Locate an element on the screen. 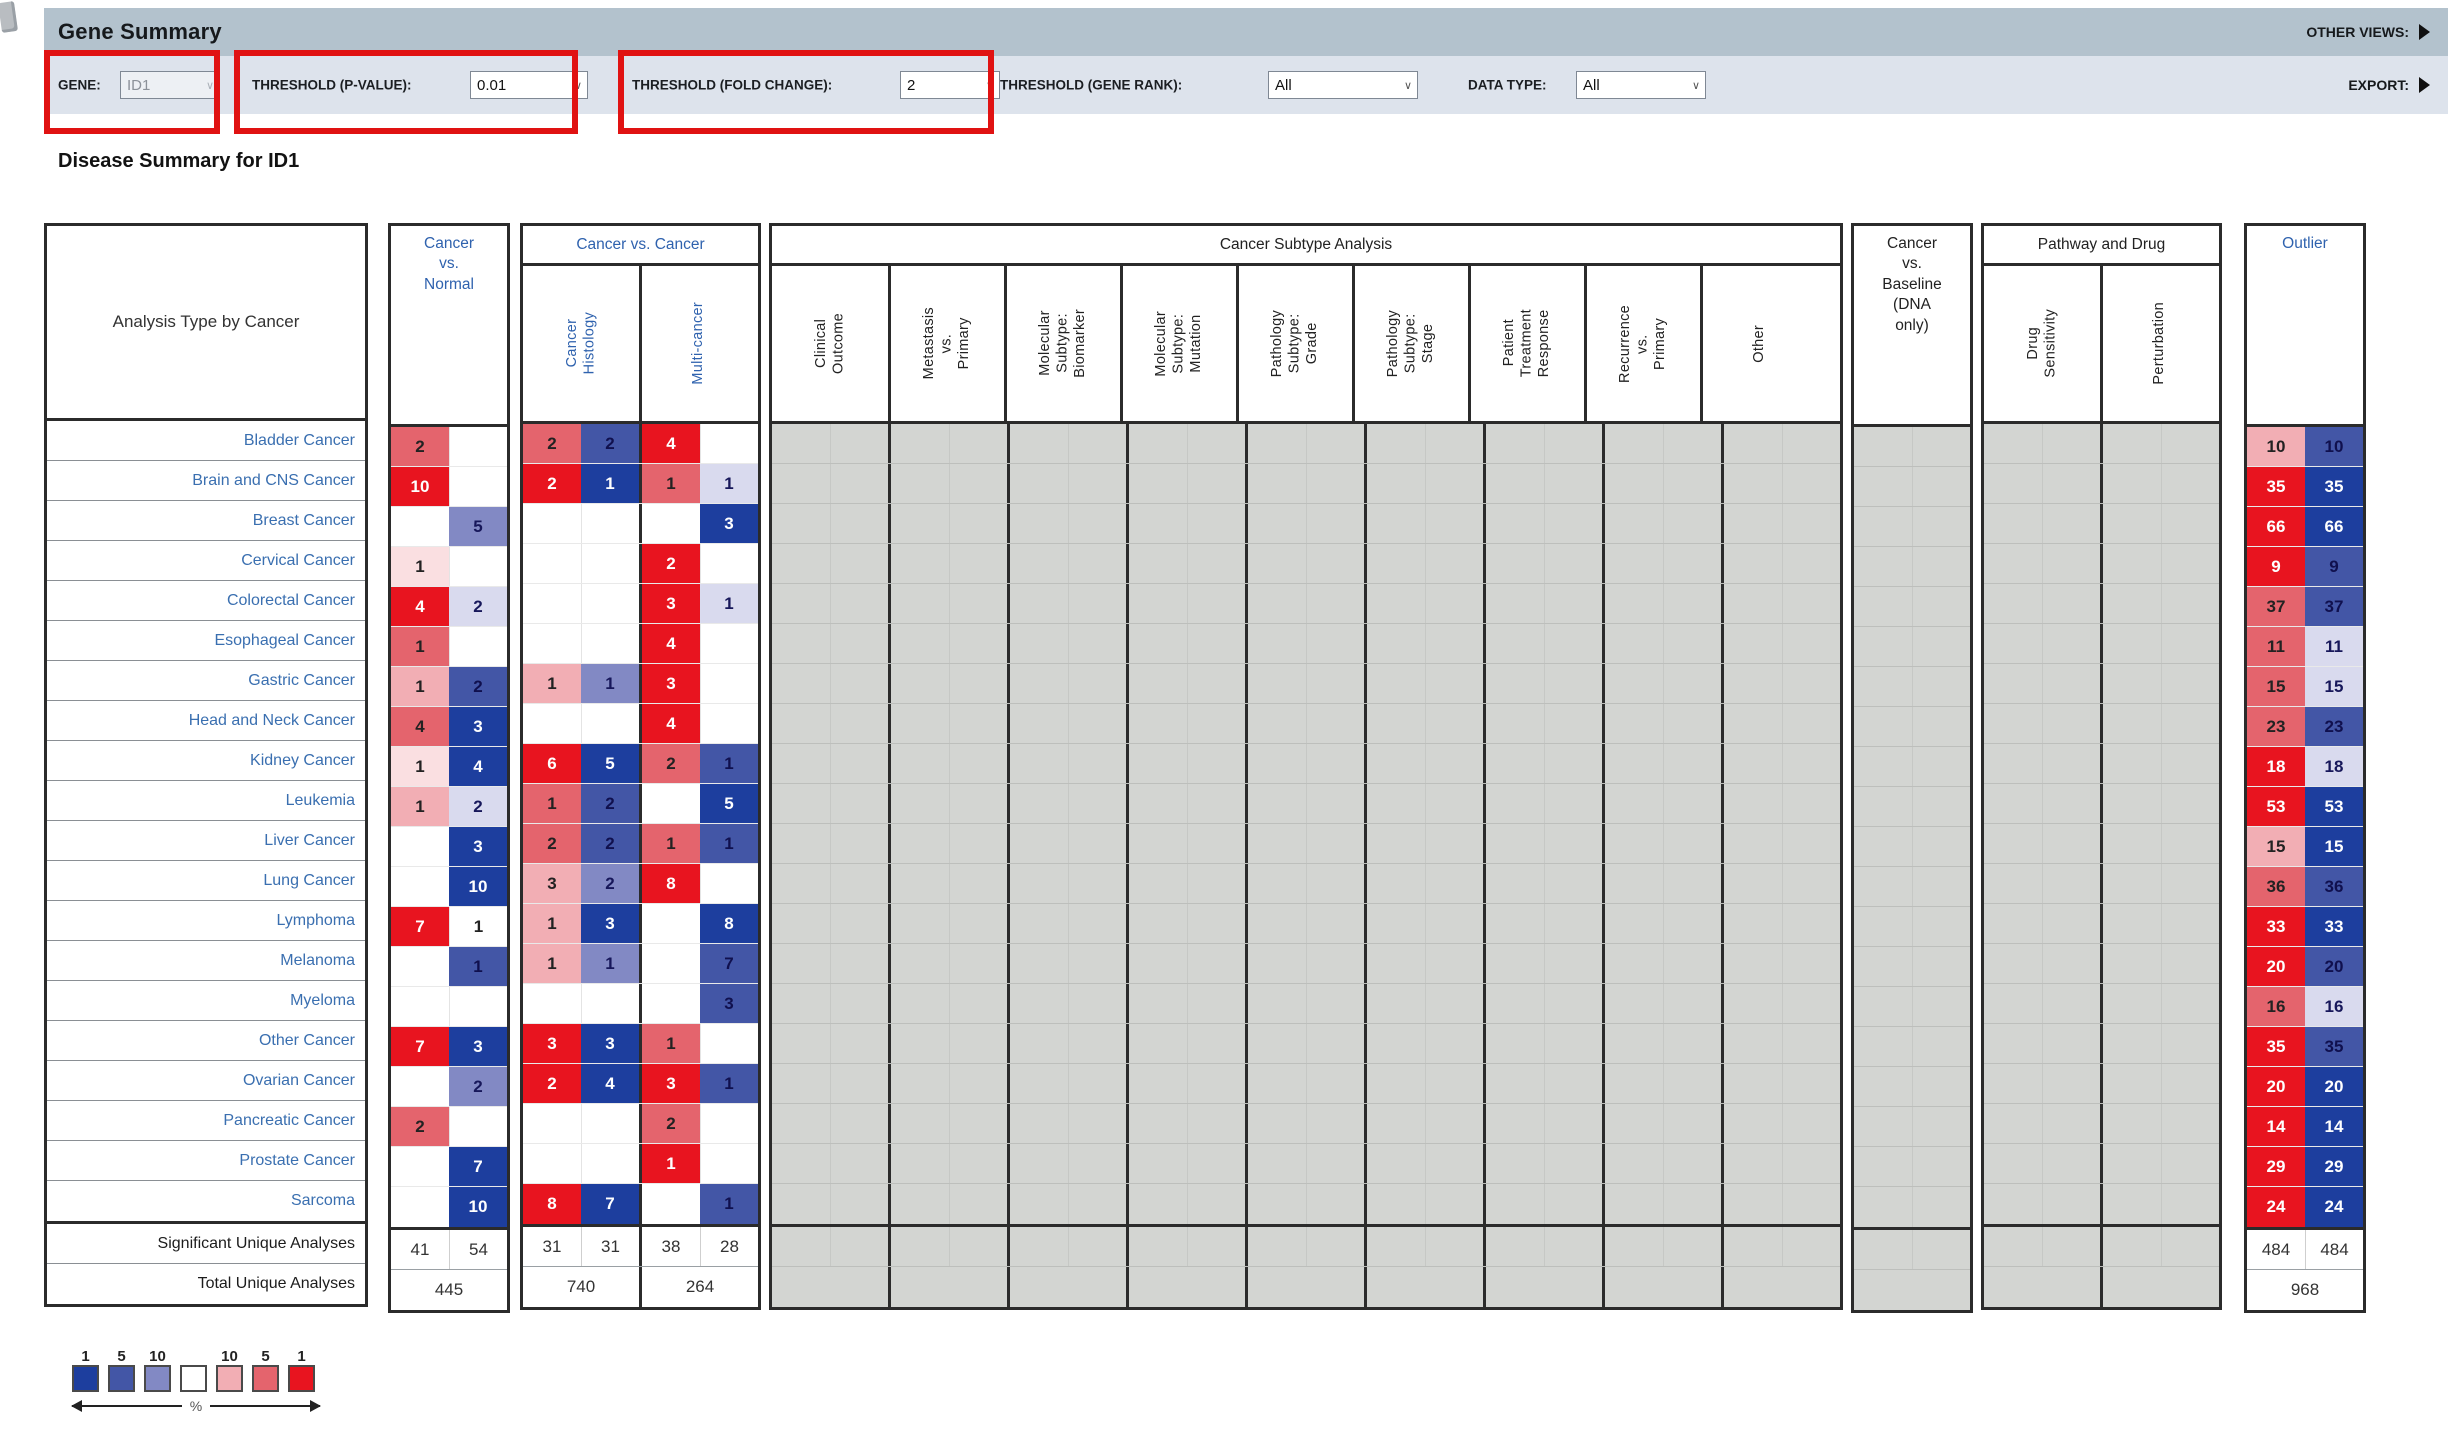  heatmap-cell: 29 is located at coordinates (2276, 1166).